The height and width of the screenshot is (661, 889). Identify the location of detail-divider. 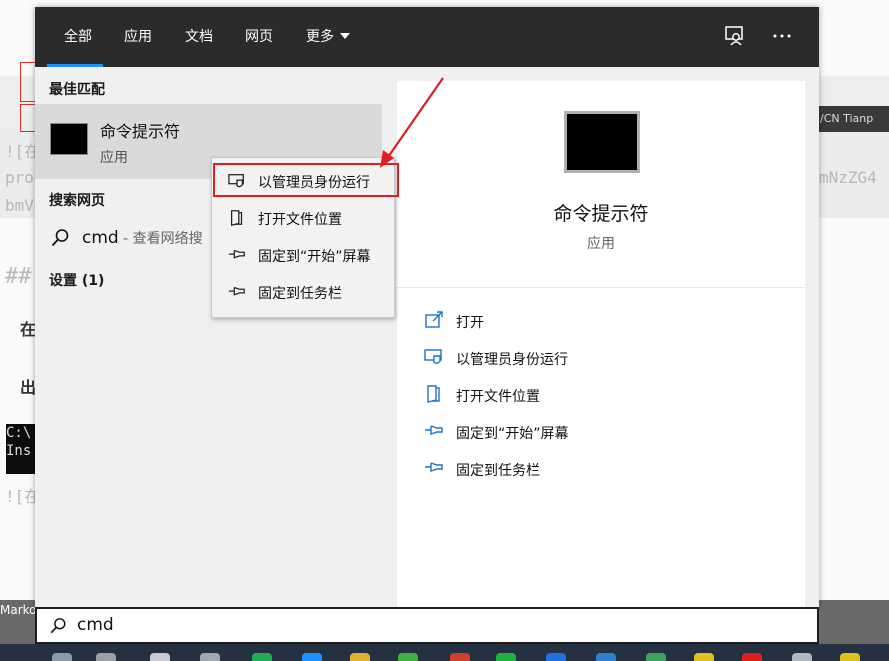
(601, 287).